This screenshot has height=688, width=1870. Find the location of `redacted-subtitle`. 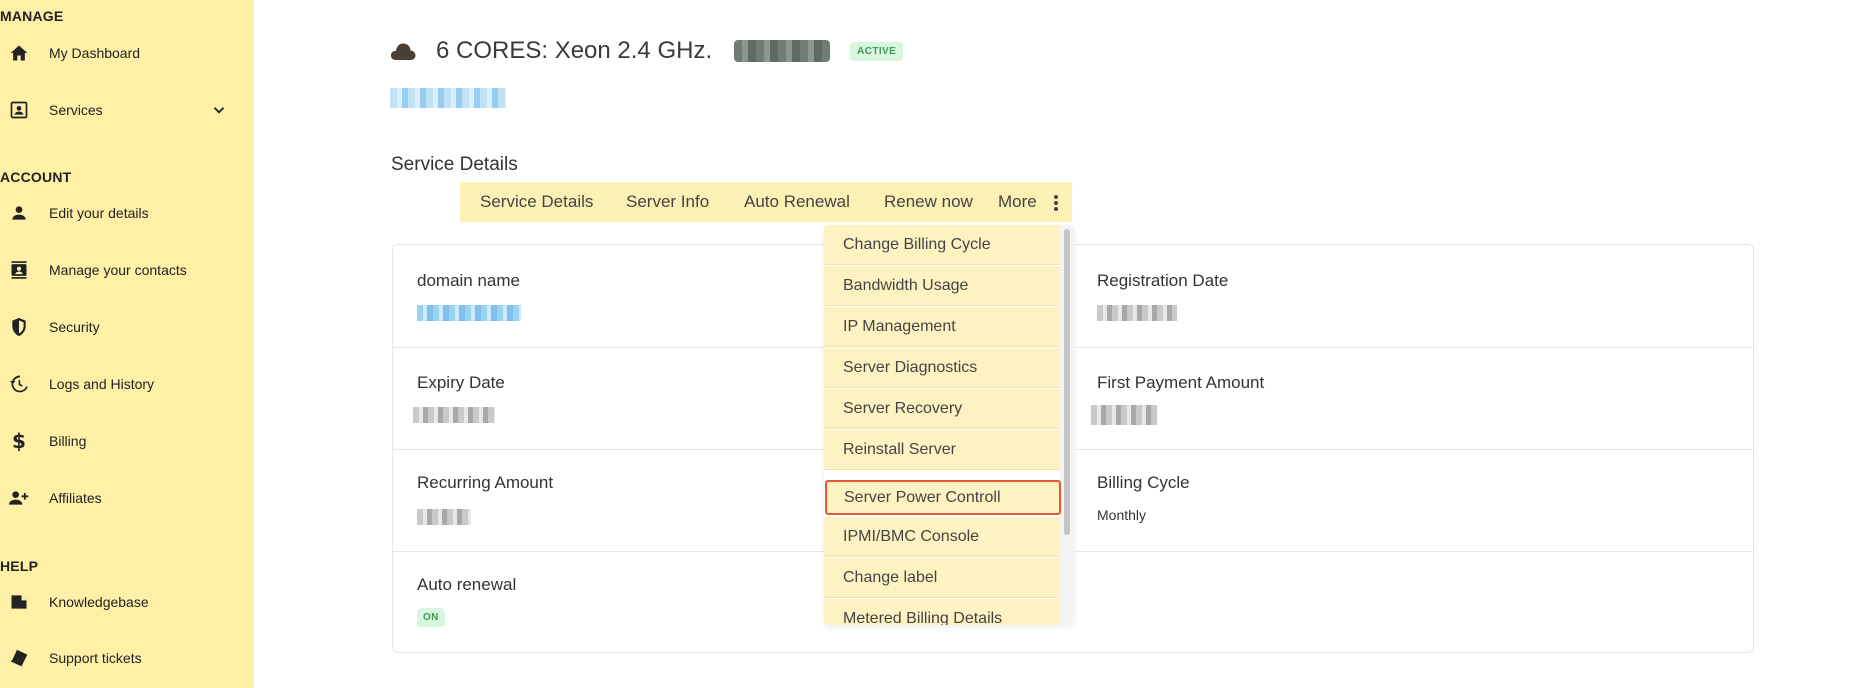

redacted-subtitle is located at coordinates (448, 98).